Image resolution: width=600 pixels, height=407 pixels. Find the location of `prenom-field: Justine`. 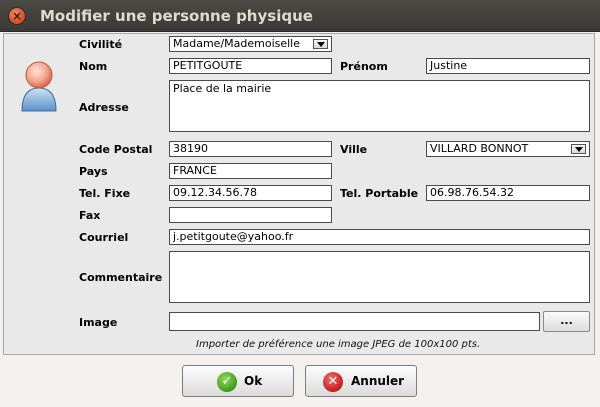

prenom-field: Justine is located at coordinates (508, 66).